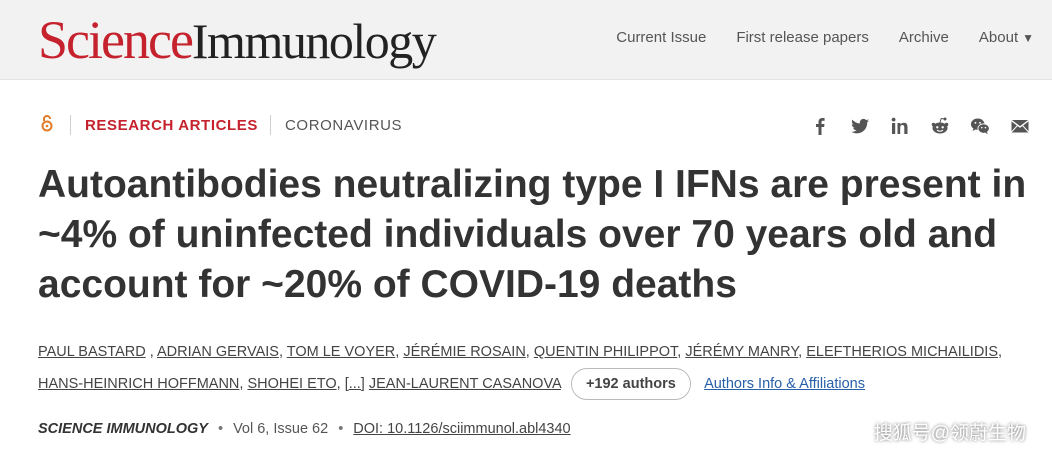 This screenshot has height=453, width=1052. Describe the element at coordinates (355, 384) in the screenshot. I see `expand-authors-ellipsis: [...]` at that location.